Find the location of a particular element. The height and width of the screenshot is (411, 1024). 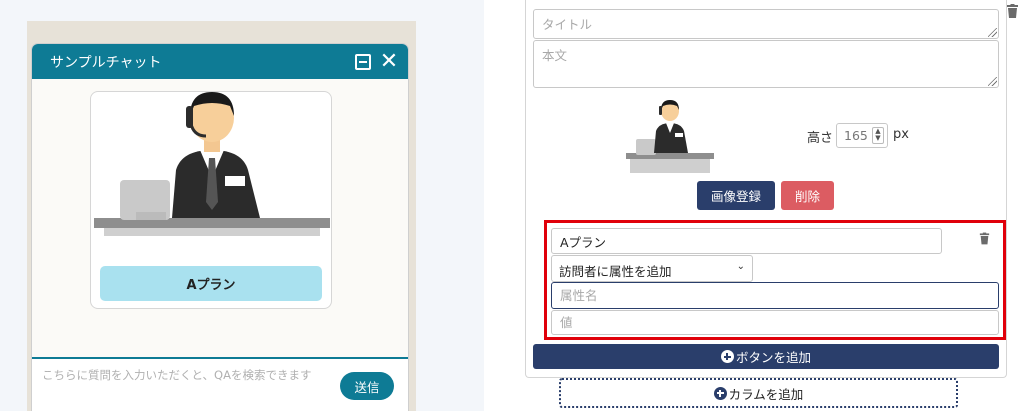

height-number-input: 165 ▲ ▼ is located at coordinates (862, 135).